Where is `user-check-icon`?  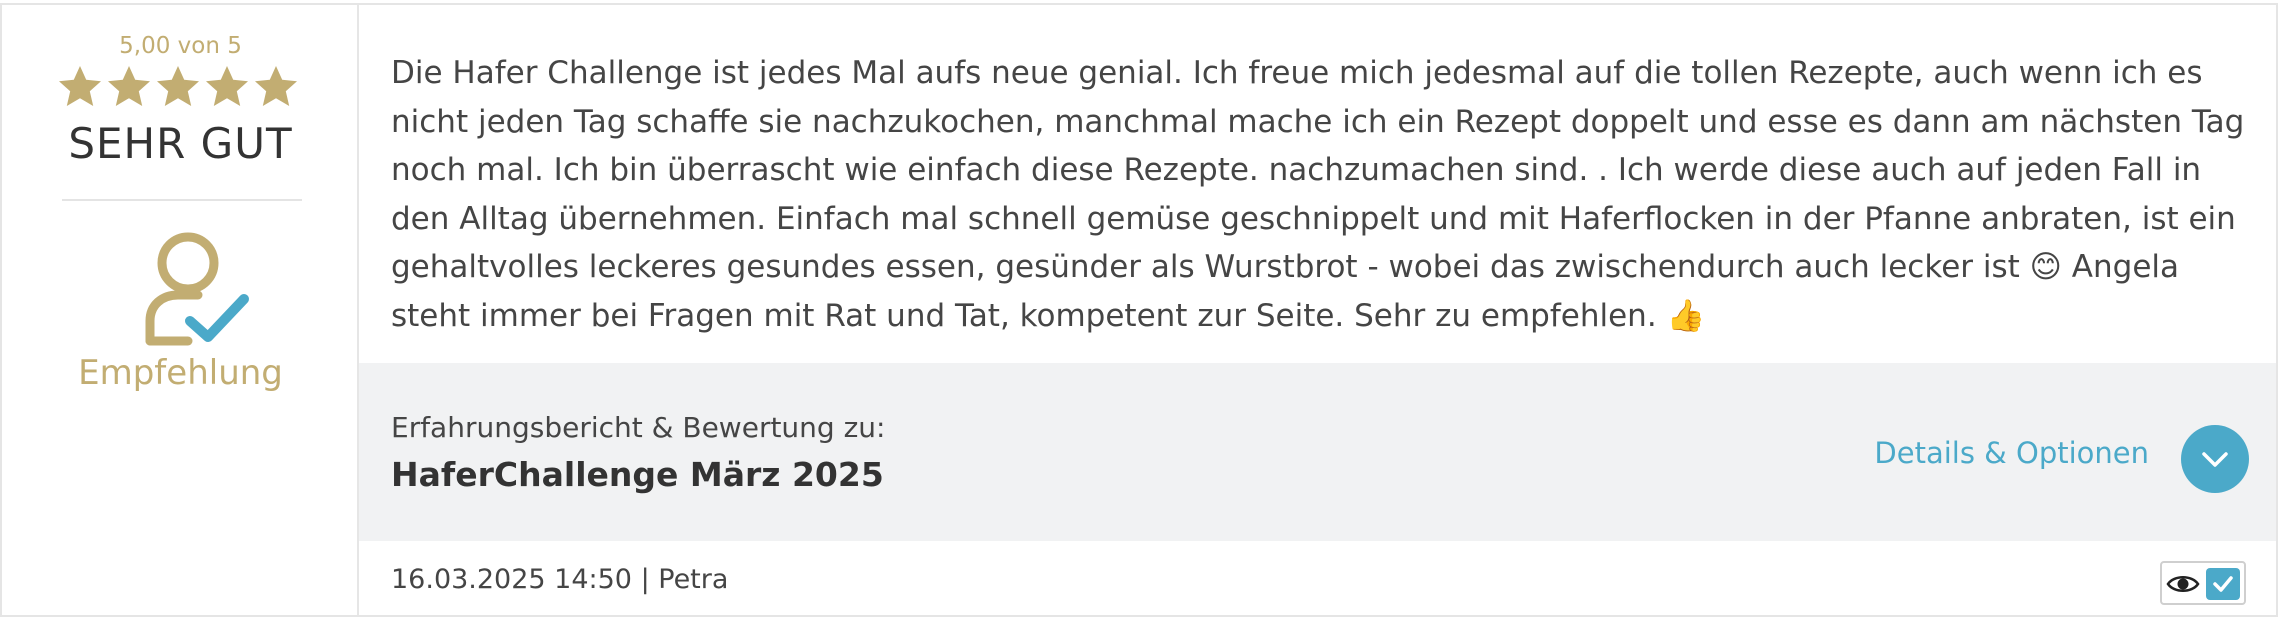
user-check-icon is located at coordinates (198, 287).